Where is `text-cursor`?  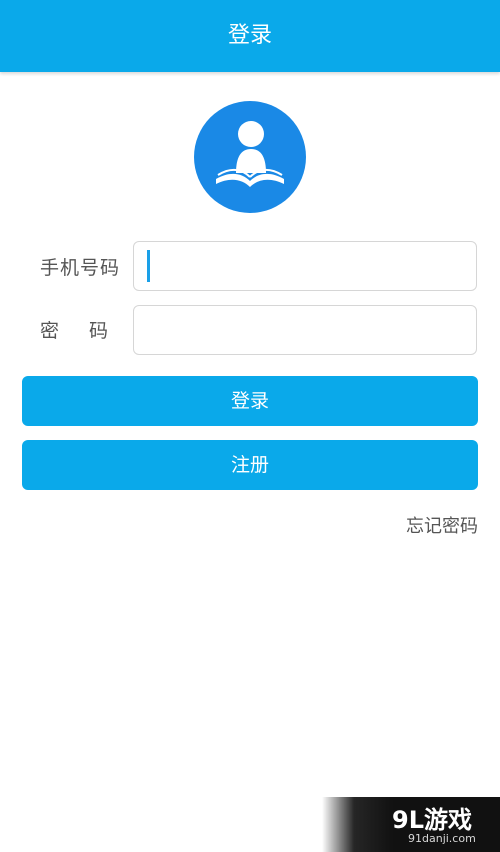
text-cursor is located at coordinates (148, 266).